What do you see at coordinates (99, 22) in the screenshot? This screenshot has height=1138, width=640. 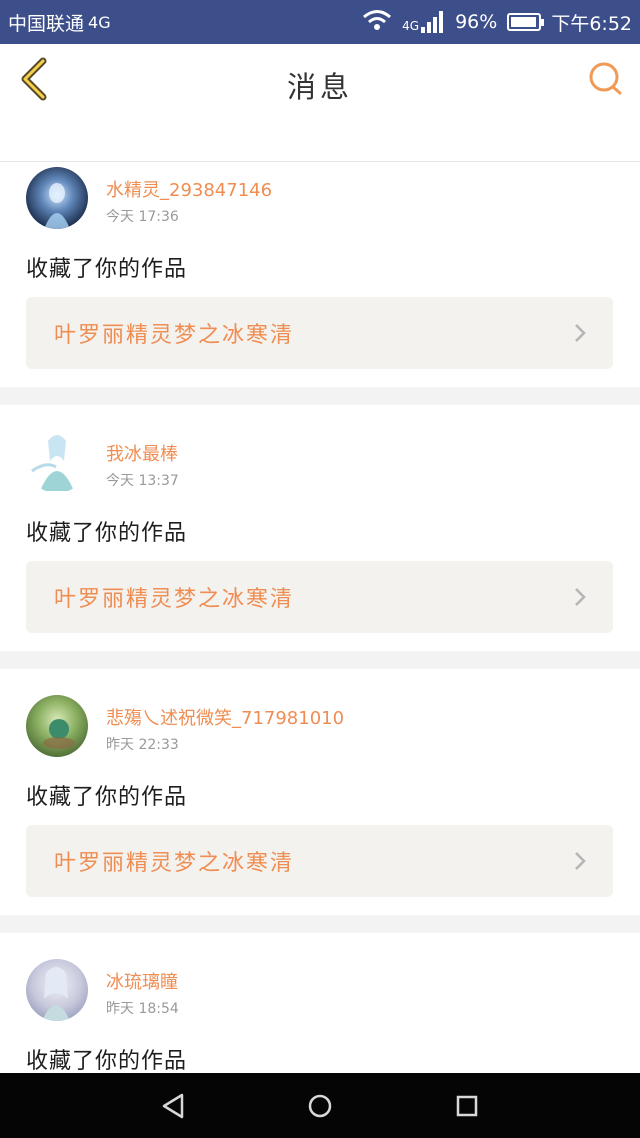 I see `network-label: 4G` at bounding box center [99, 22].